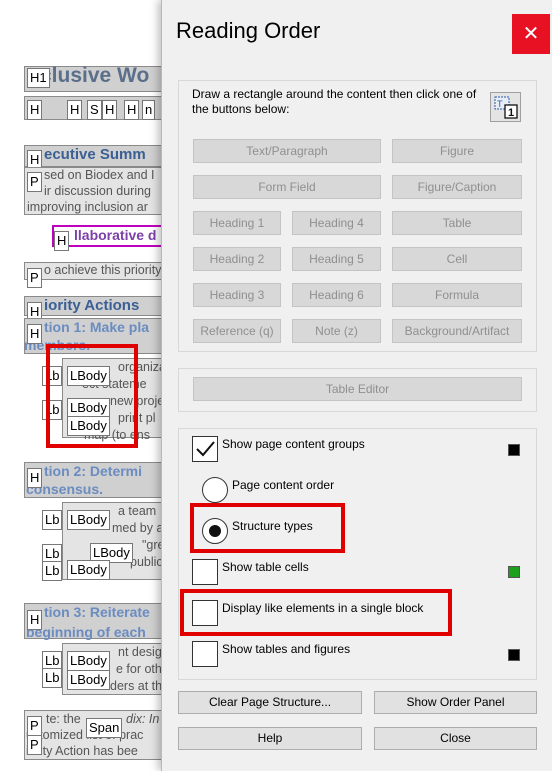 The width and height of the screenshot is (552, 771). I want to click on show-order-panel-button: Show Order Panel, so click(455, 702).